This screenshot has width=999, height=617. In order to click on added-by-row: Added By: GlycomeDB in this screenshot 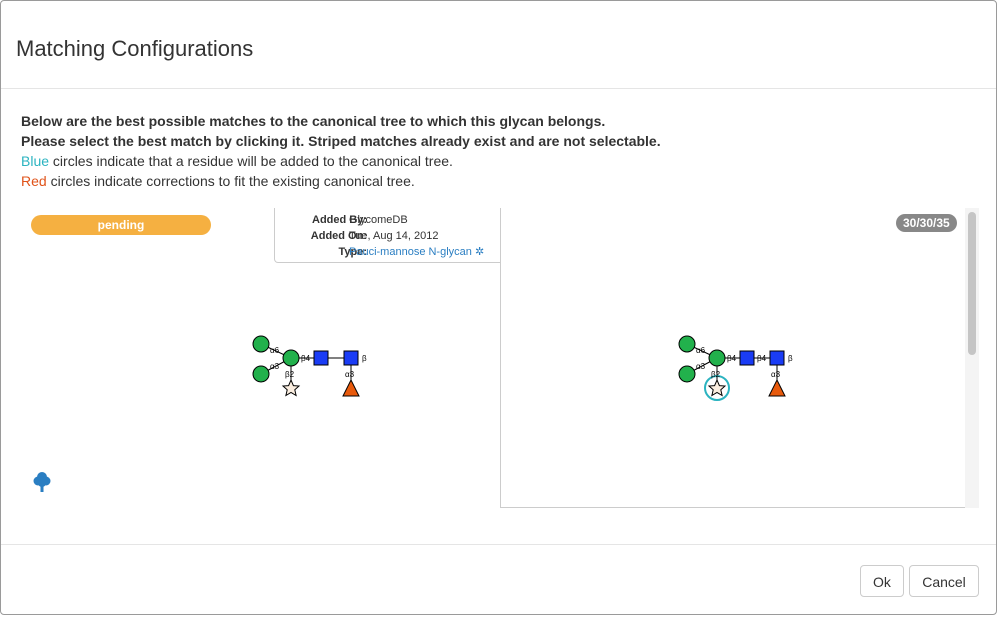, I will do `click(387, 220)`.